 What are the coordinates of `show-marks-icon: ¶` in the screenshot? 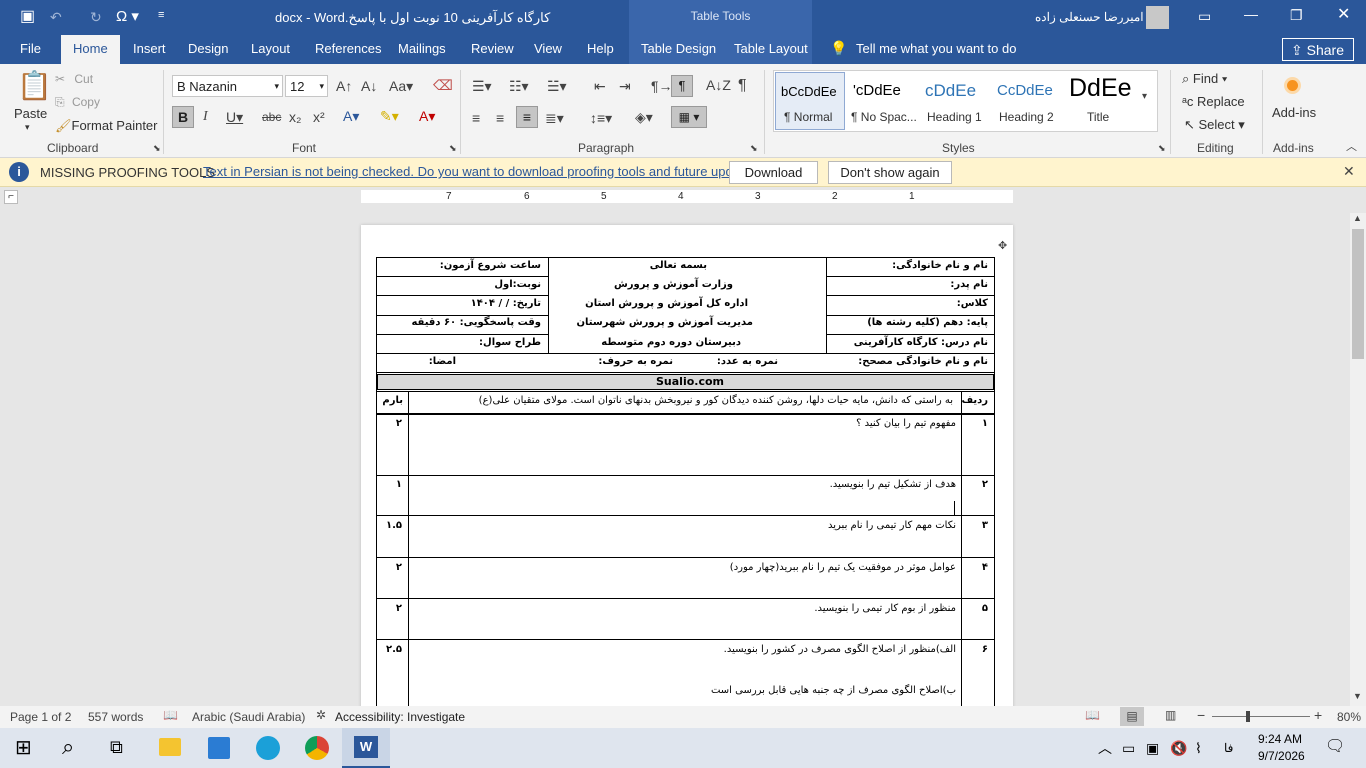 It's located at (742, 86).